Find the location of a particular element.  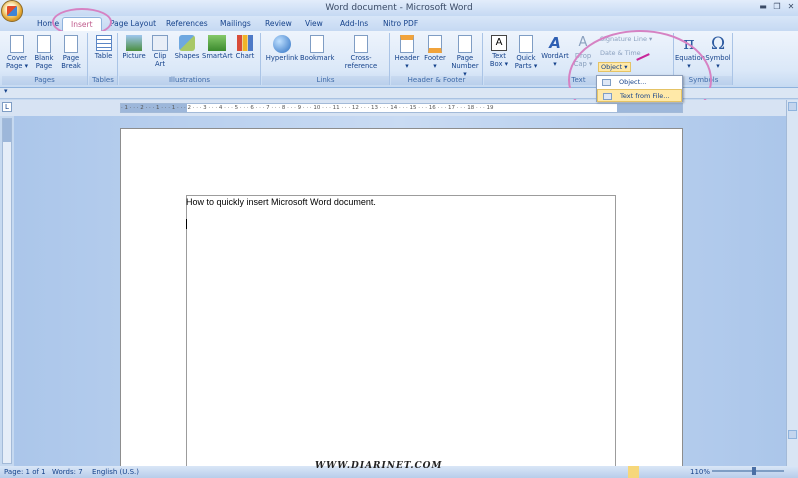

cover-page-icon is located at coordinates (17, 44).